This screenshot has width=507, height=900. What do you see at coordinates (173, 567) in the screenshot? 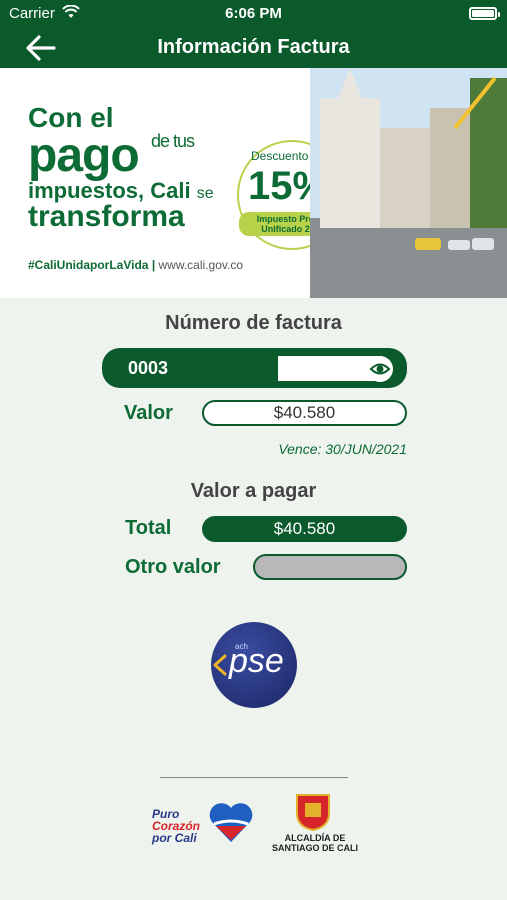
I see `other-value-label: Otro valor` at bounding box center [173, 567].